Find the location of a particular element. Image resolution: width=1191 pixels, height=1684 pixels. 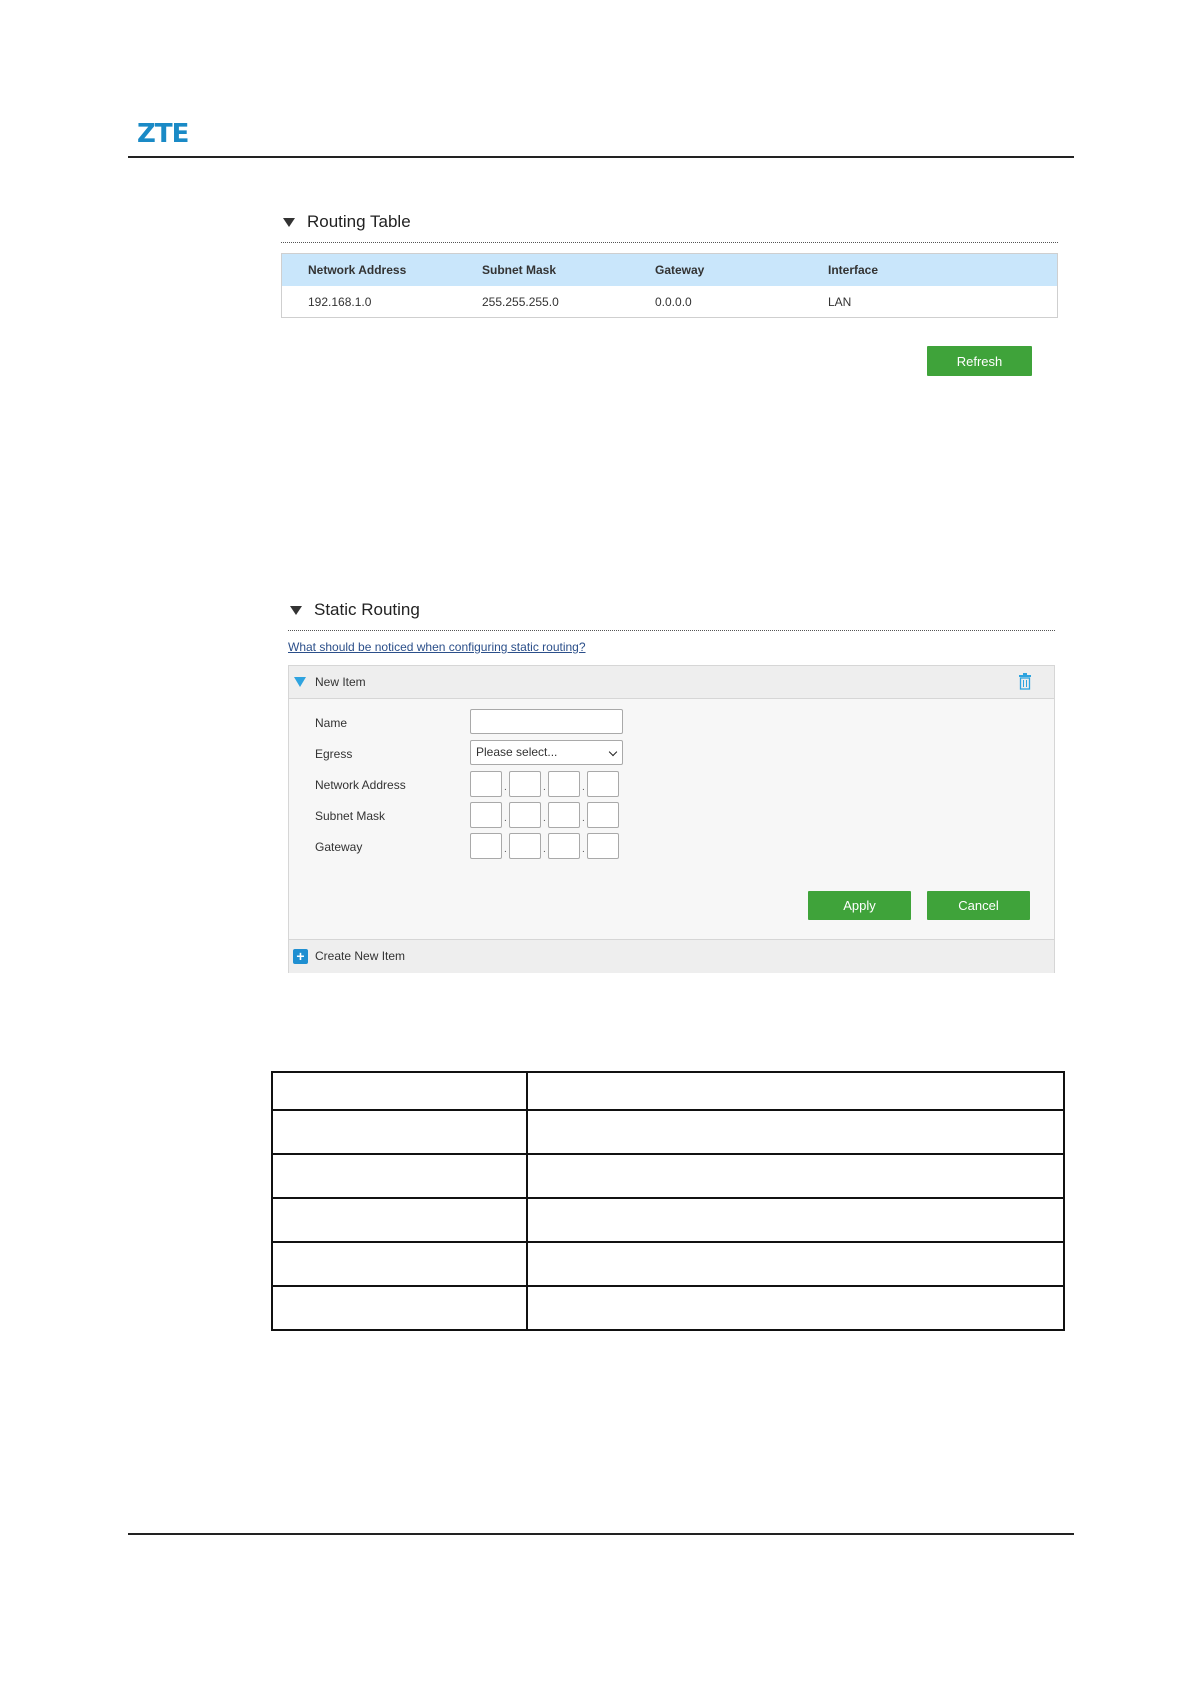

create-new-item-row: + Create New Item is located at coordinates (671, 956).